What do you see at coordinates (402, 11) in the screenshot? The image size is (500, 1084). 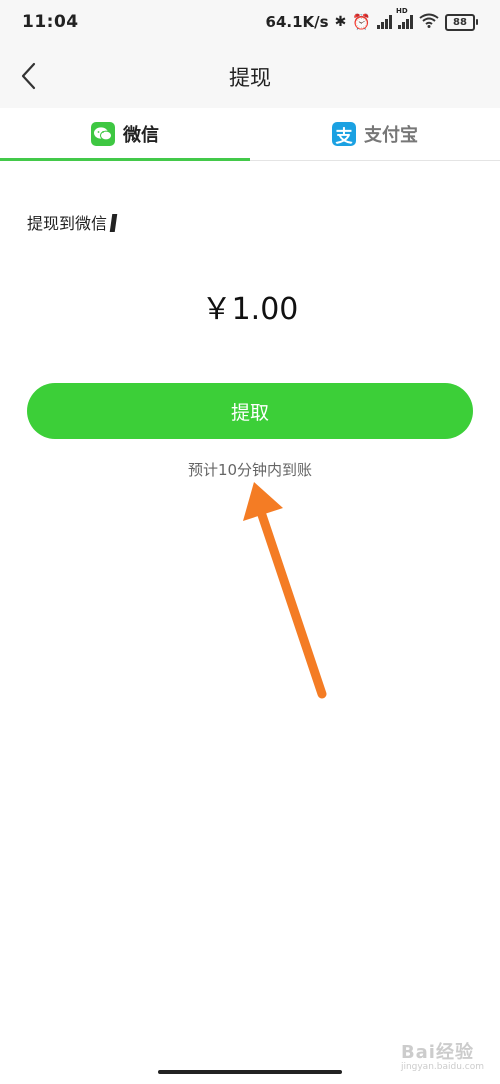 I see `hd-label: HD` at bounding box center [402, 11].